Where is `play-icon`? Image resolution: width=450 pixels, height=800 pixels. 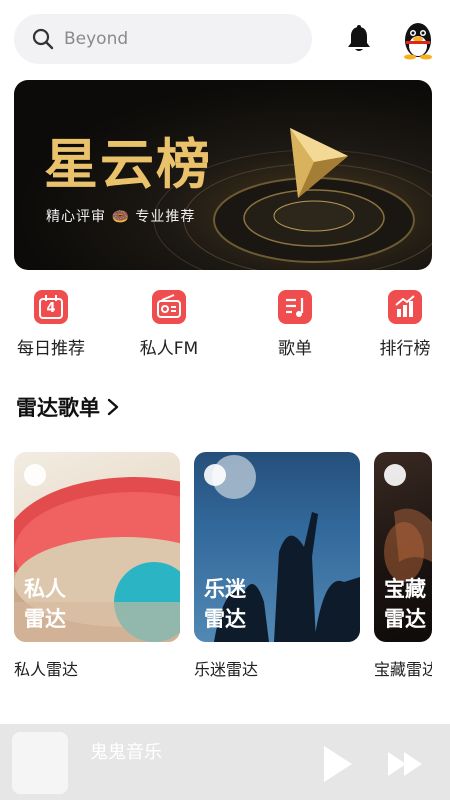 play-icon is located at coordinates (337, 764).